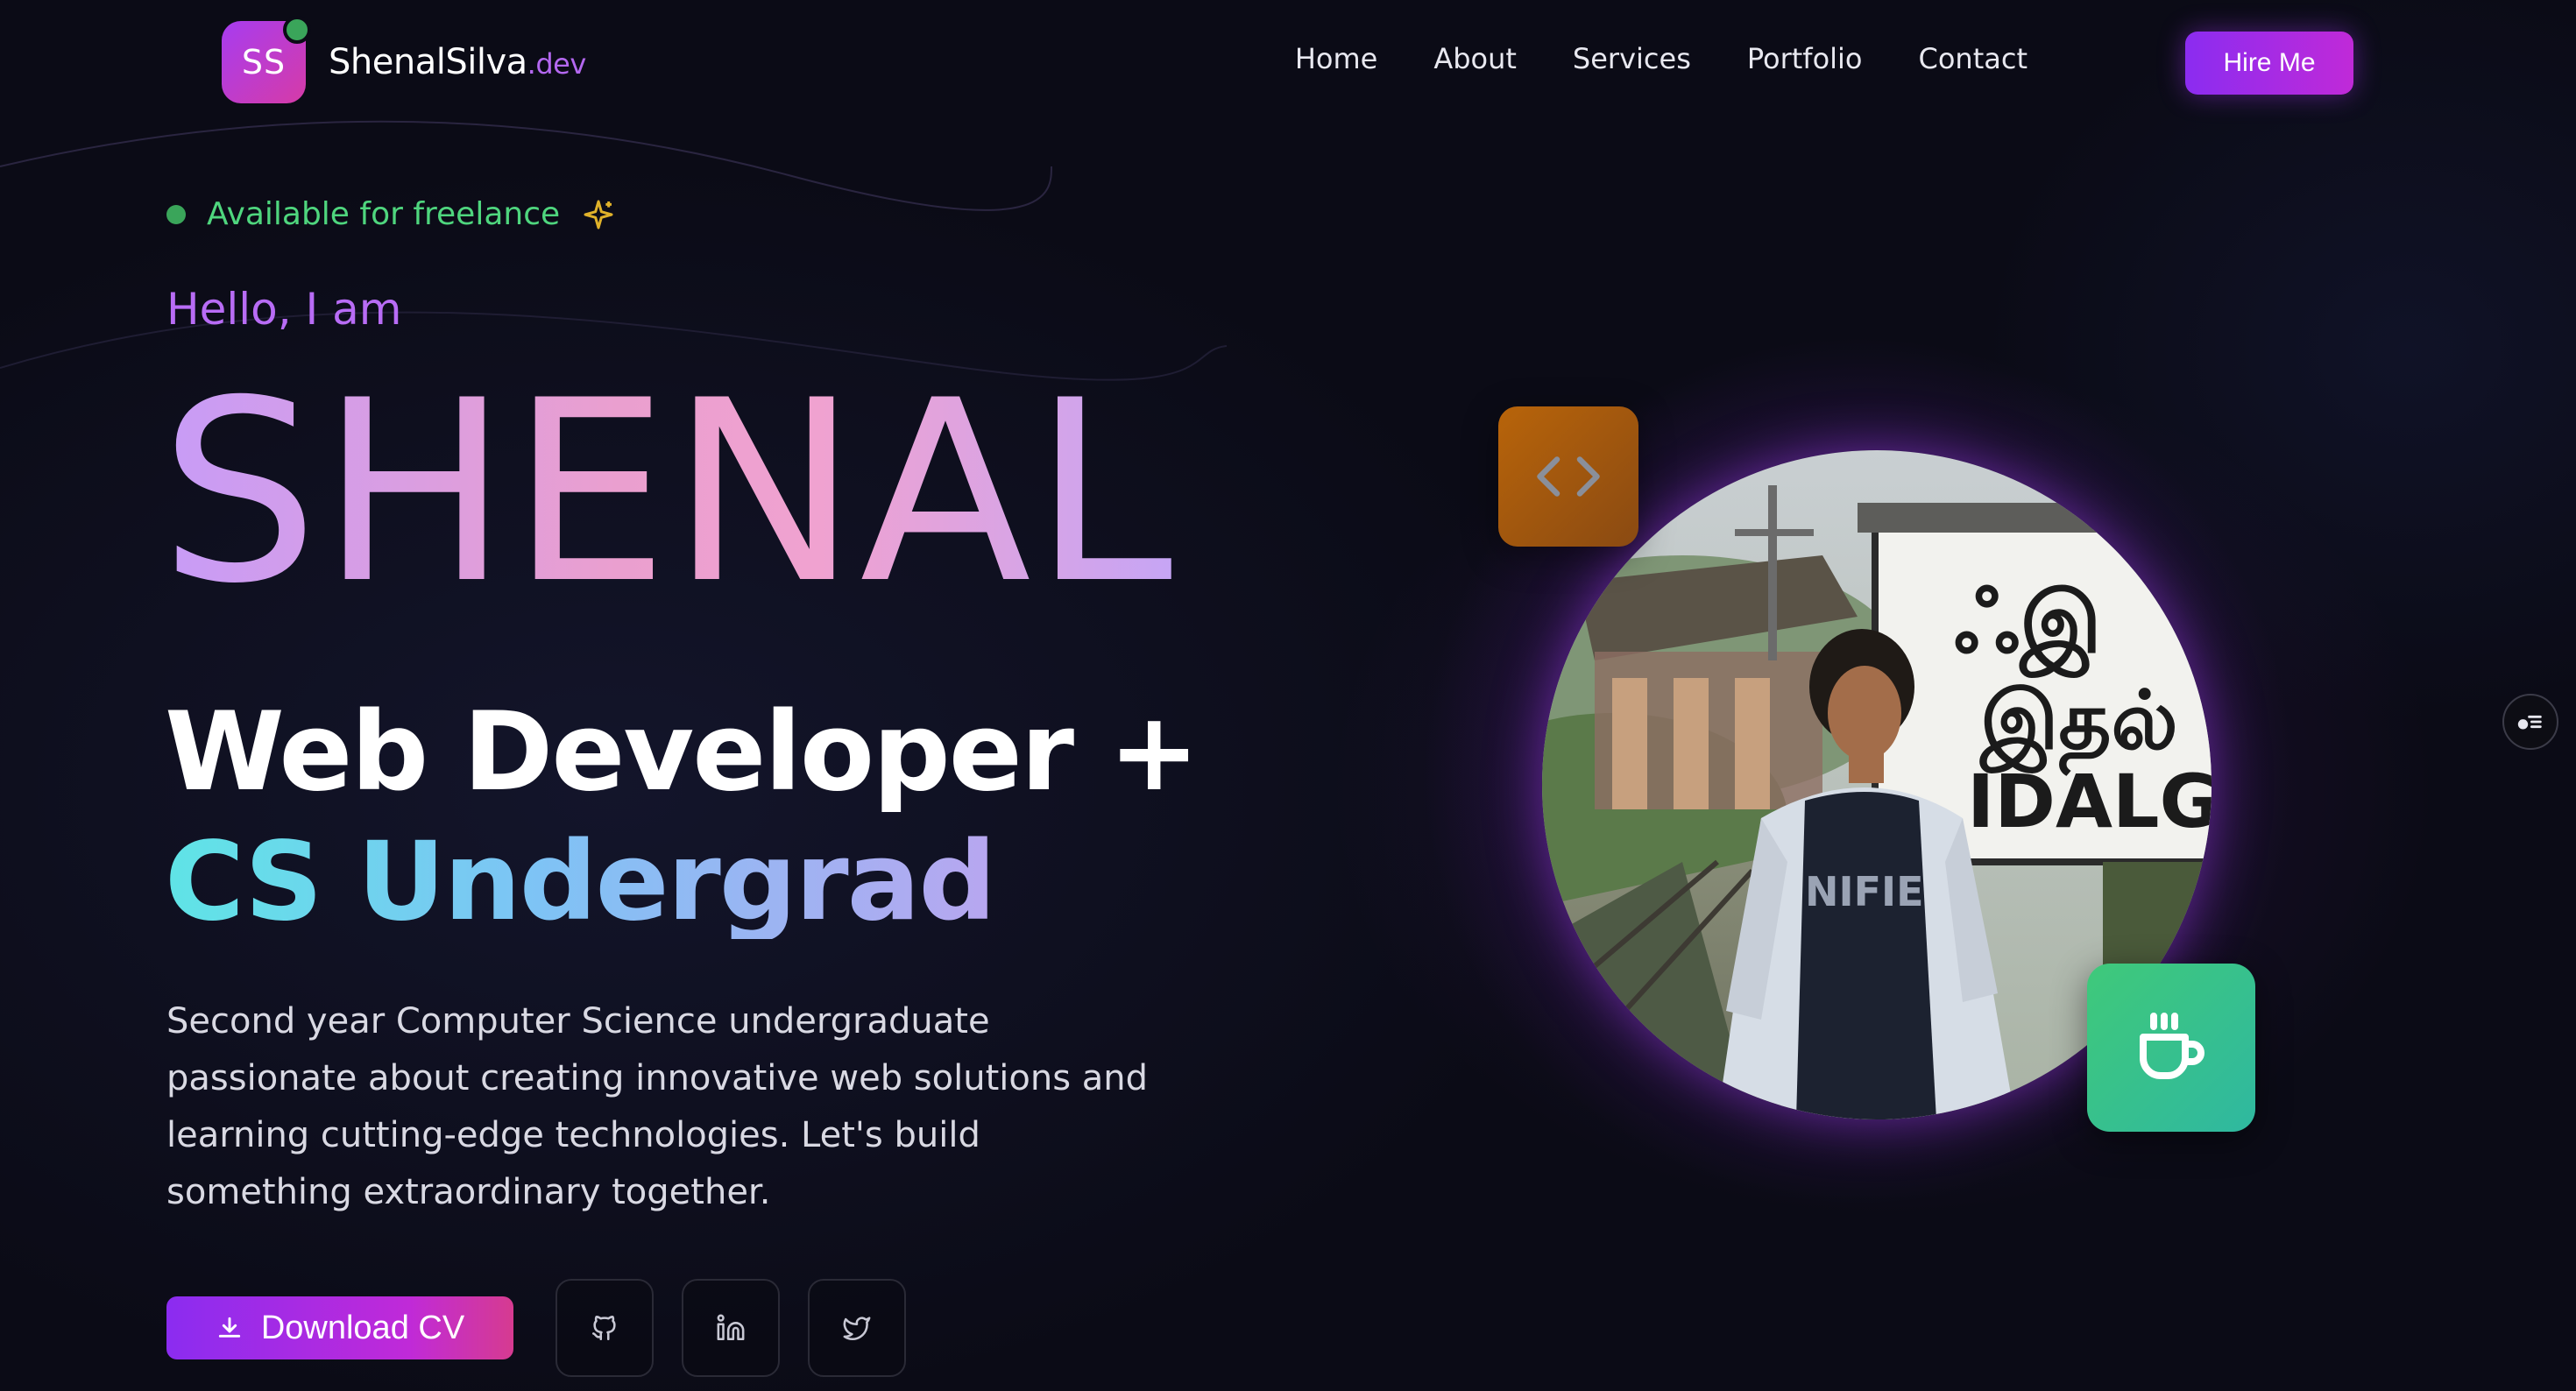 Image resolution: width=2576 pixels, height=1391 pixels. What do you see at coordinates (362, 1327) in the screenshot?
I see `download-cv-label: Download CV` at bounding box center [362, 1327].